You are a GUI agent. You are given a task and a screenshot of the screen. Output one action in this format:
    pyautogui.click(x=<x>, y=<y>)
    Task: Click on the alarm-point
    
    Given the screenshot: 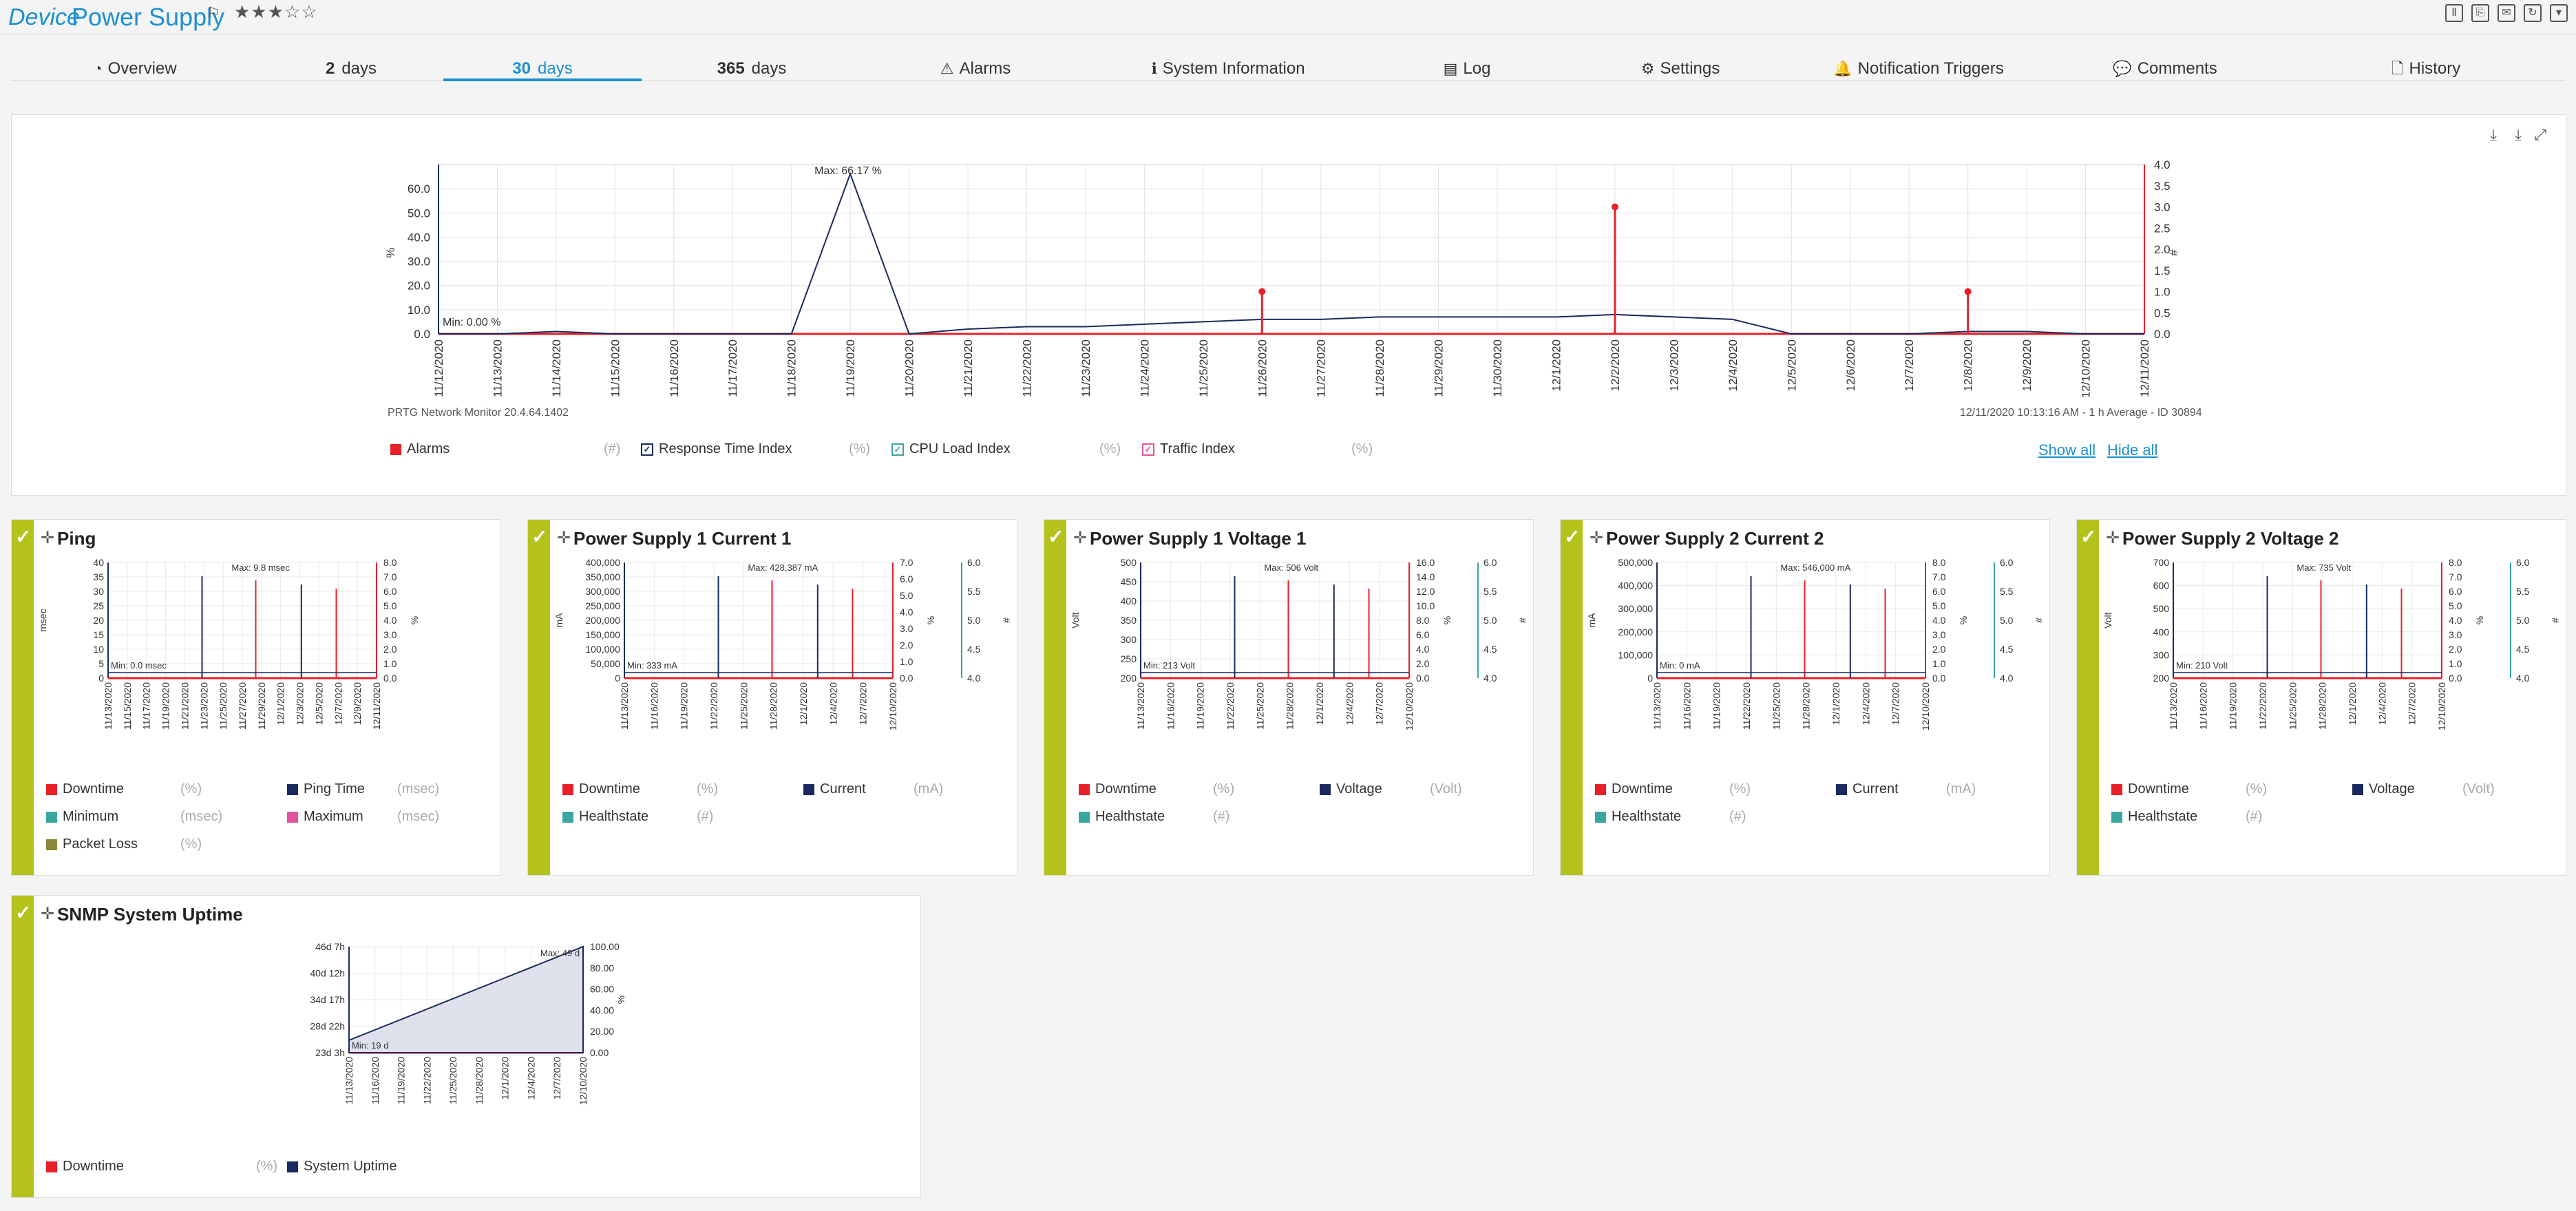 What is the action you would take?
    pyautogui.click(x=1968, y=291)
    